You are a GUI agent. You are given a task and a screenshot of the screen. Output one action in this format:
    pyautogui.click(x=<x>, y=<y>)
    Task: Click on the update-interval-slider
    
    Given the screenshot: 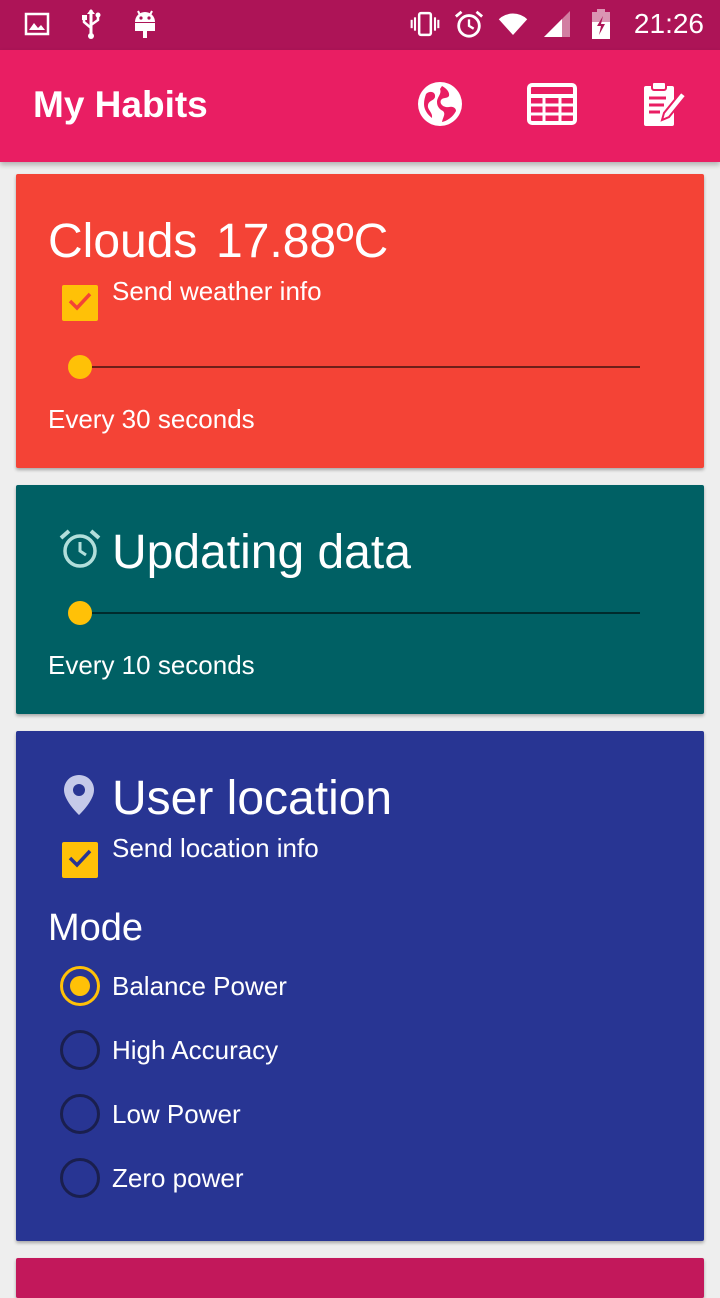 What is the action you would take?
    pyautogui.click(x=354, y=613)
    